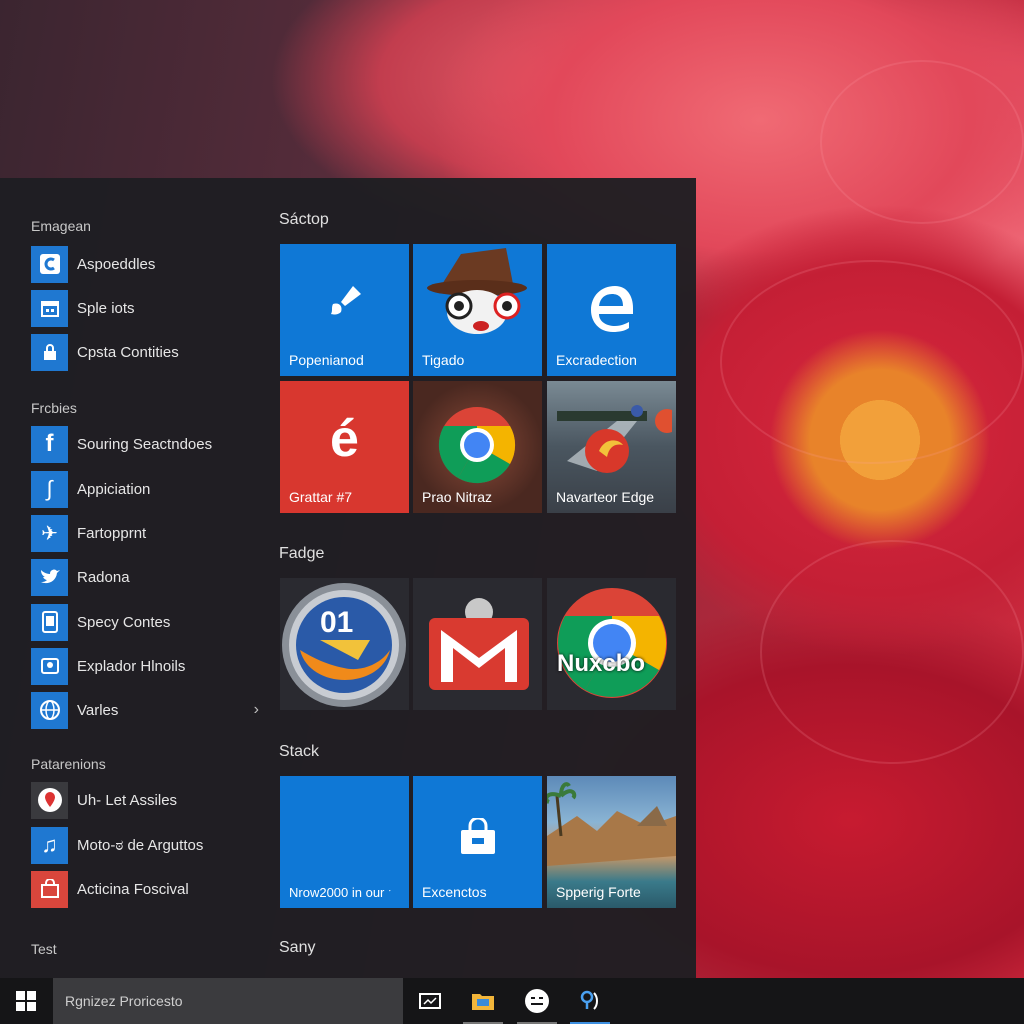 The width and height of the screenshot is (1024, 1024). What do you see at coordinates (430, 1001) in the screenshot?
I see `task-view-icon` at bounding box center [430, 1001].